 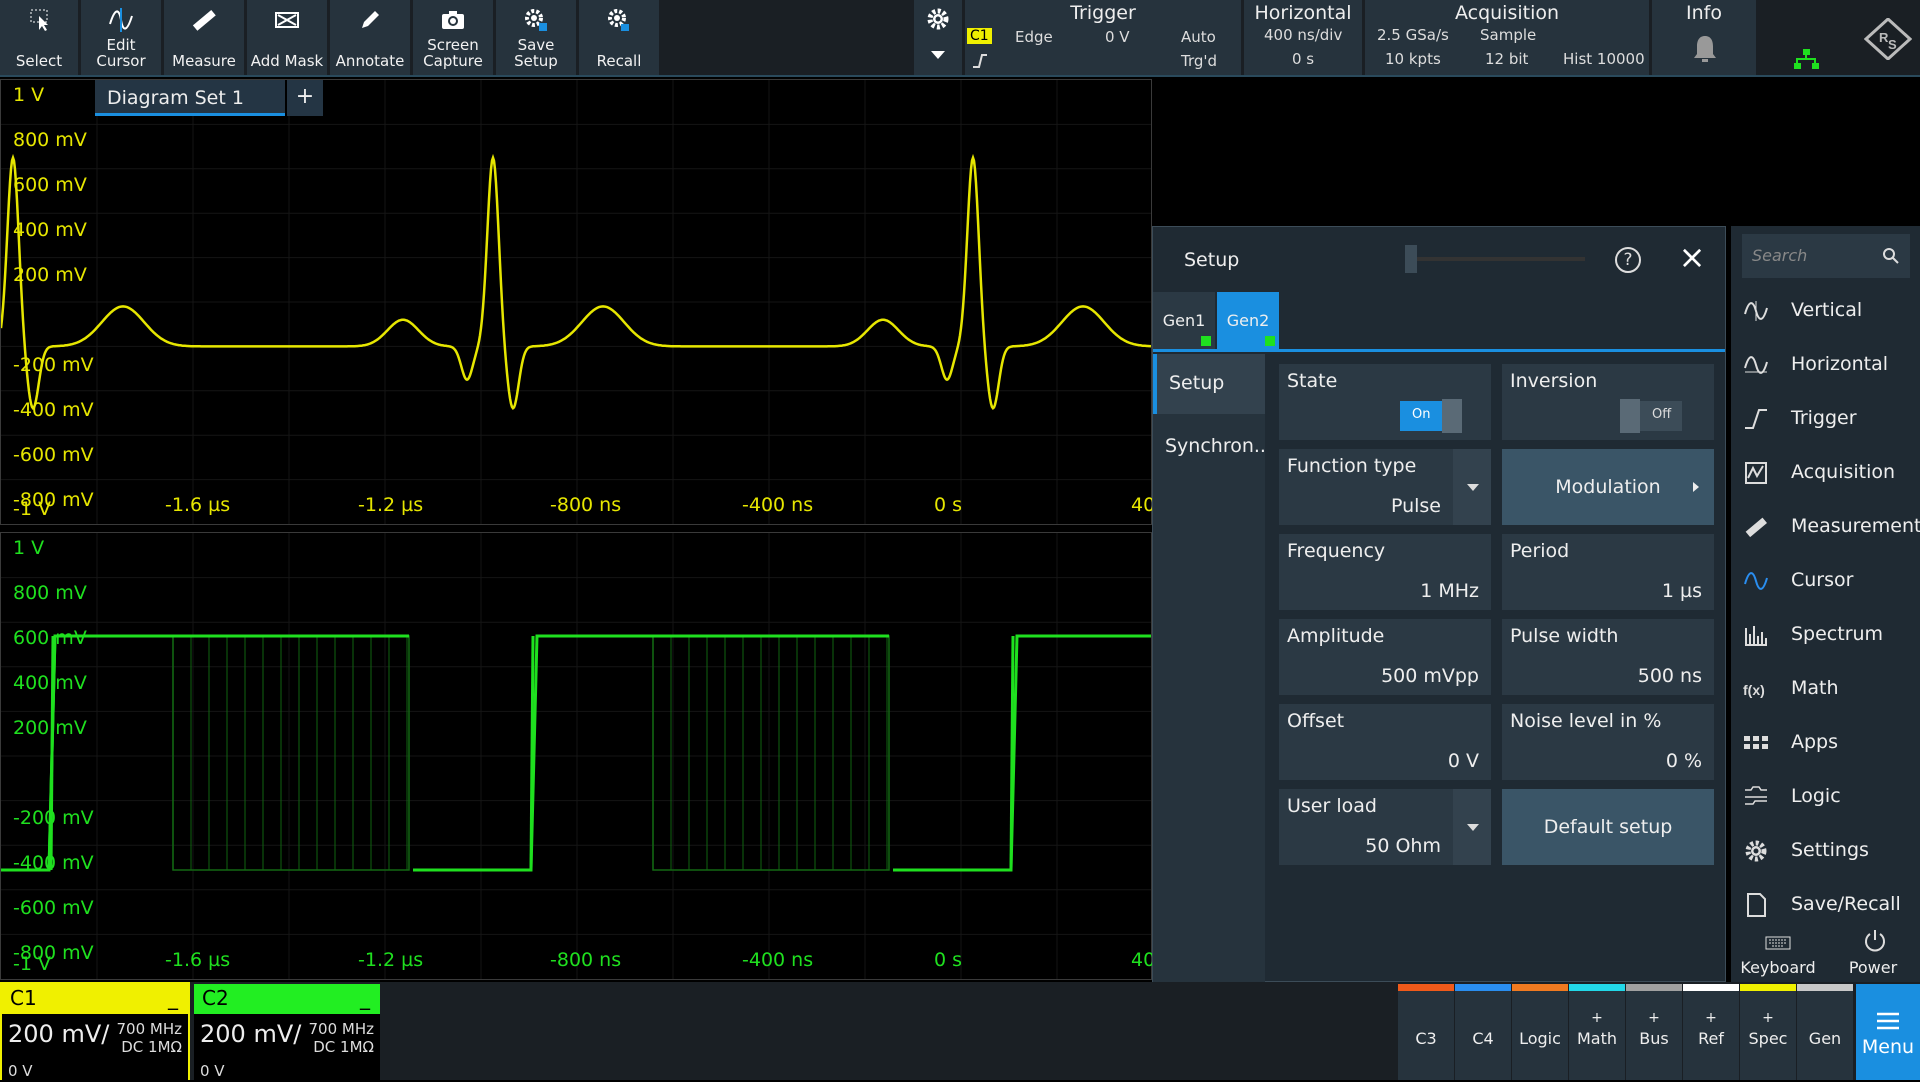 I want to click on bottom-button-c4: C4, so click(x=1483, y=1032).